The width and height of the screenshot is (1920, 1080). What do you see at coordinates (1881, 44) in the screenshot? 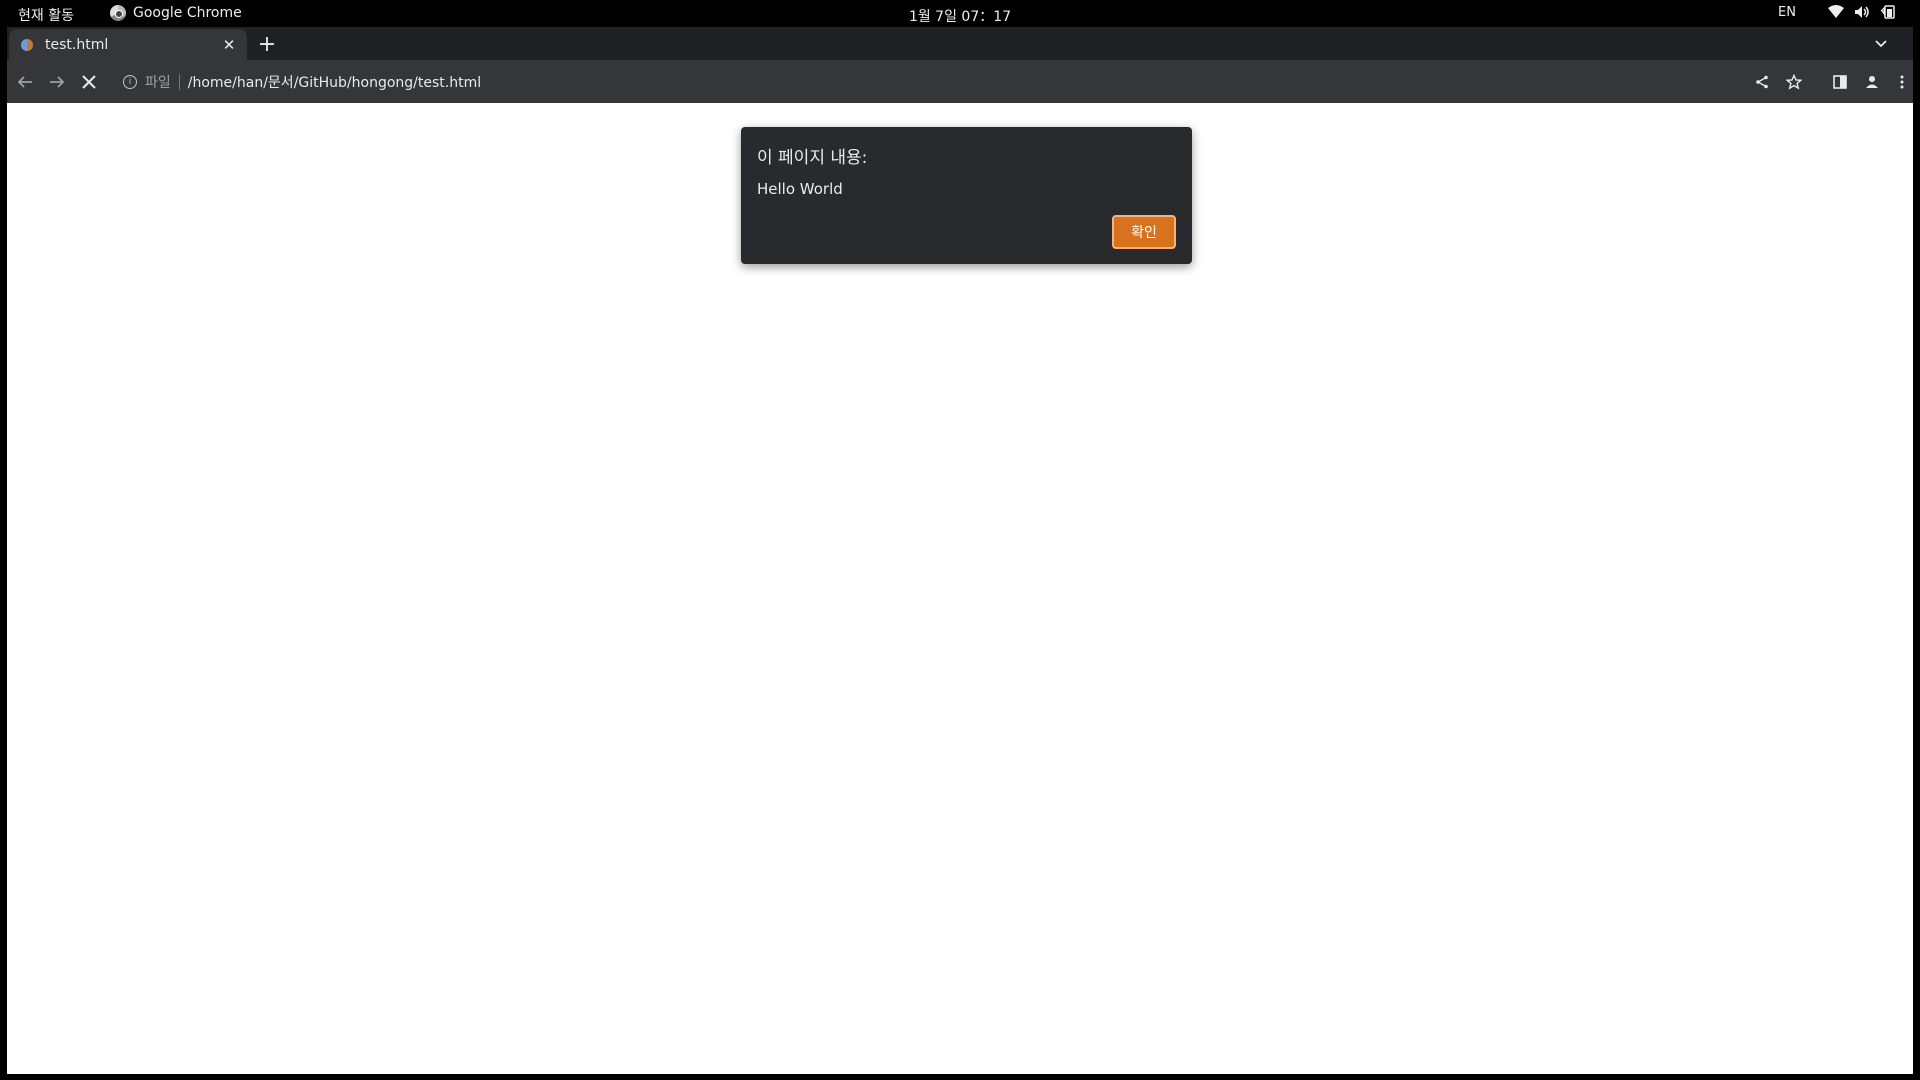
I see `tab-search-chevron-icon` at bounding box center [1881, 44].